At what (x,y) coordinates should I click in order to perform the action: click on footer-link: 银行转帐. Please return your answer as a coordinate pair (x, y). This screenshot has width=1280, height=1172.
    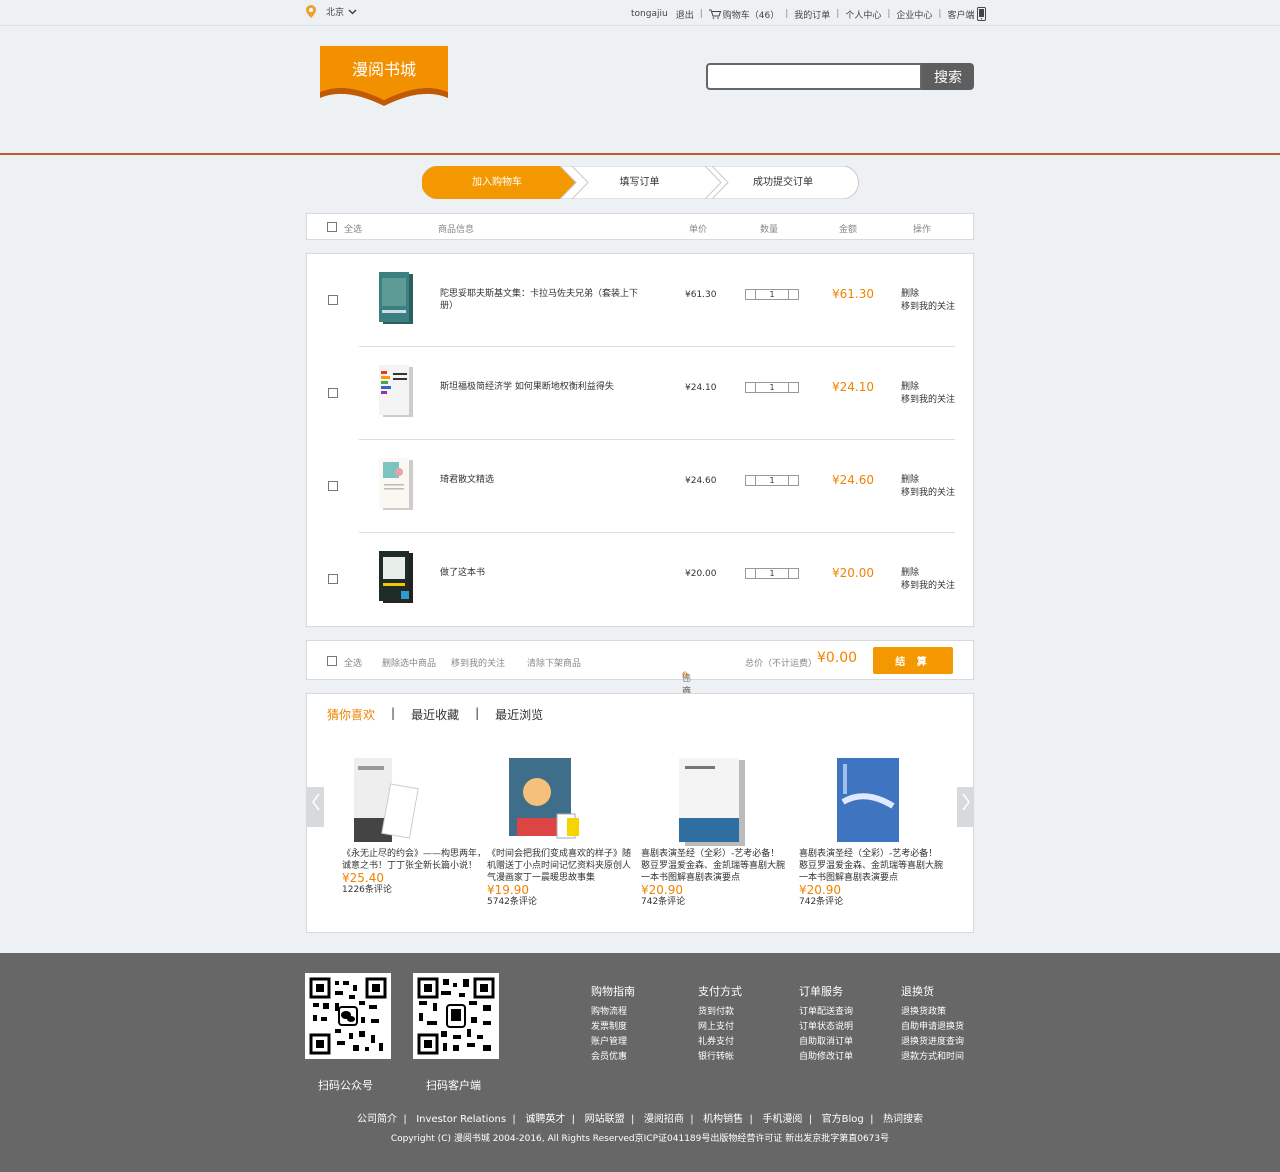
    Looking at the image, I should click on (720, 1057).